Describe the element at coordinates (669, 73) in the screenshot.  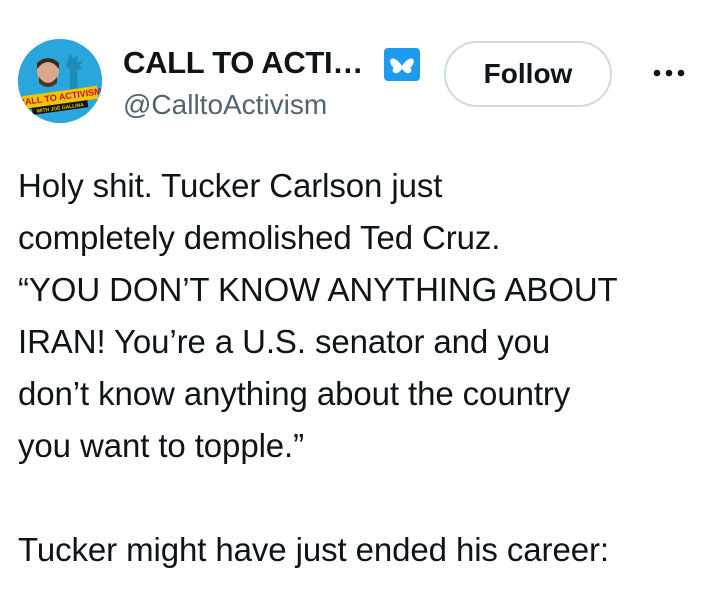
I see `more-options-icon` at that location.